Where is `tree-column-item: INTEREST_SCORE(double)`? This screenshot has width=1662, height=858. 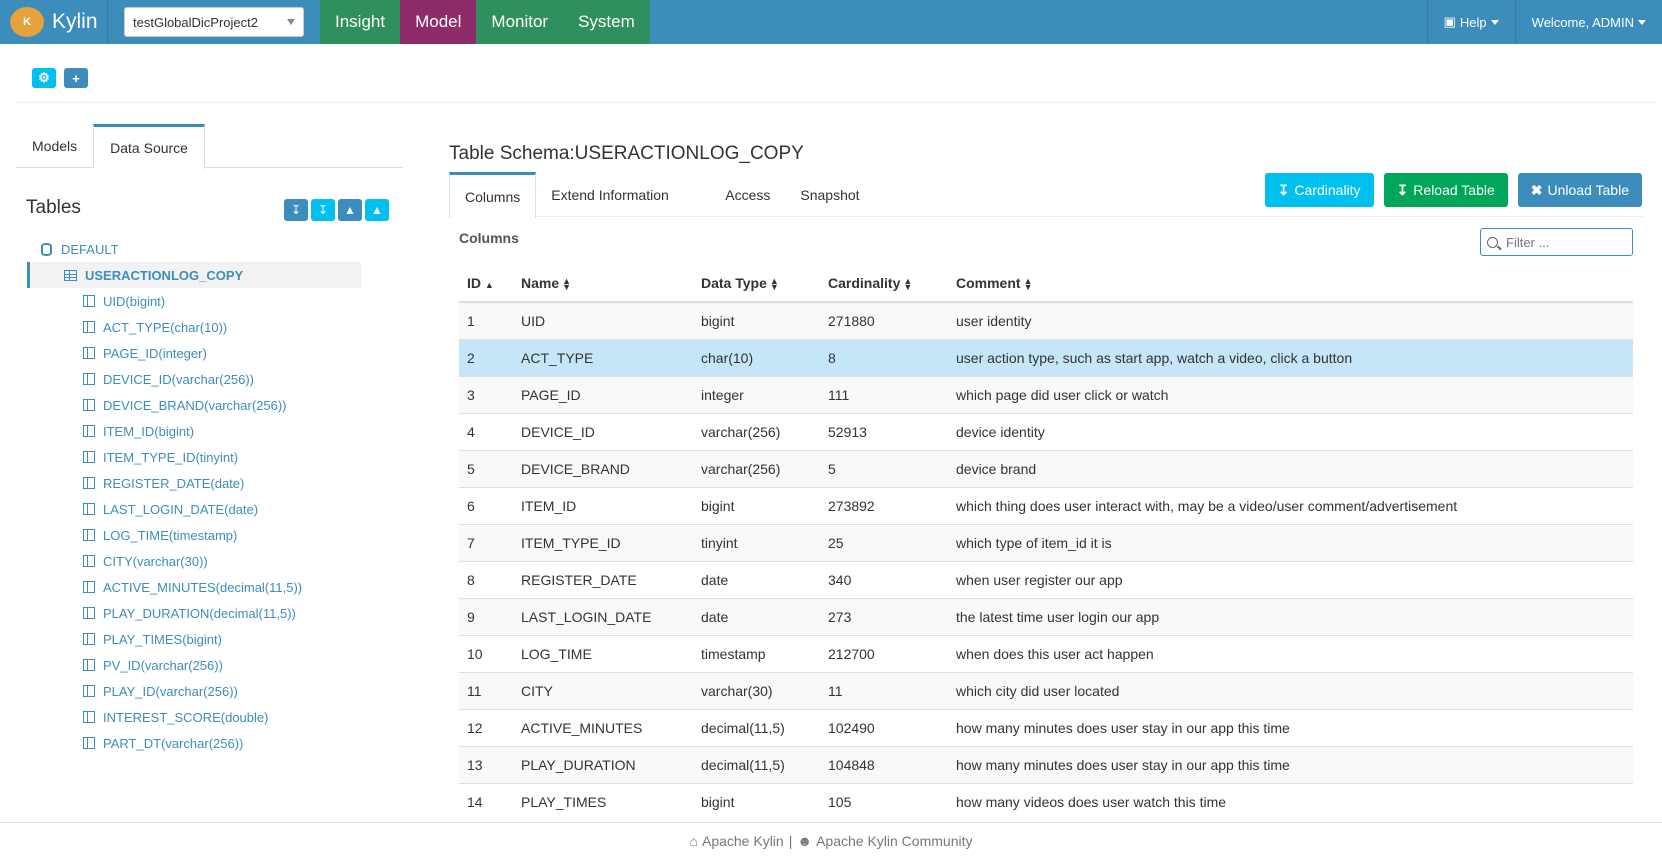 tree-column-item: INTEREST_SCORE(double) is located at coordinates (194, 717).